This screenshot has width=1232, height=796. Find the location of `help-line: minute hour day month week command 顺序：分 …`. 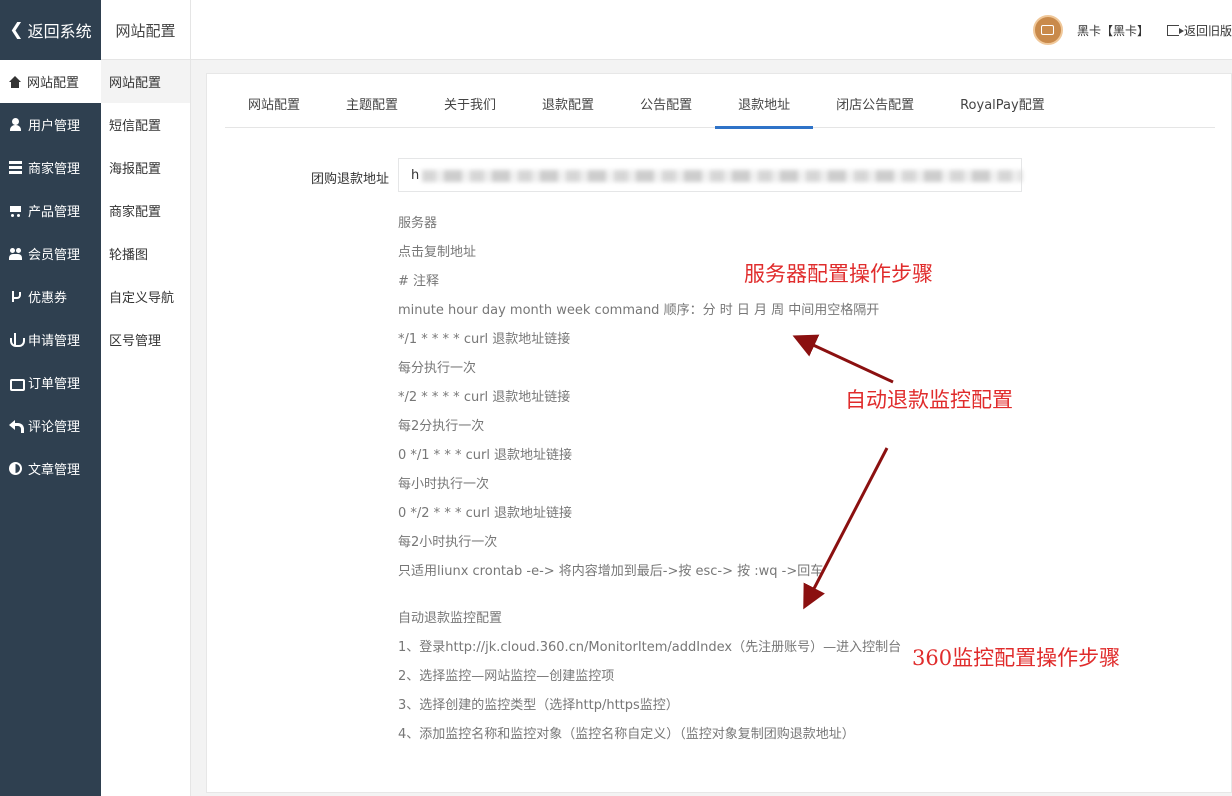

help-line: minute hour day month week command 顺序：分 … is located at coordinates (639, 310).